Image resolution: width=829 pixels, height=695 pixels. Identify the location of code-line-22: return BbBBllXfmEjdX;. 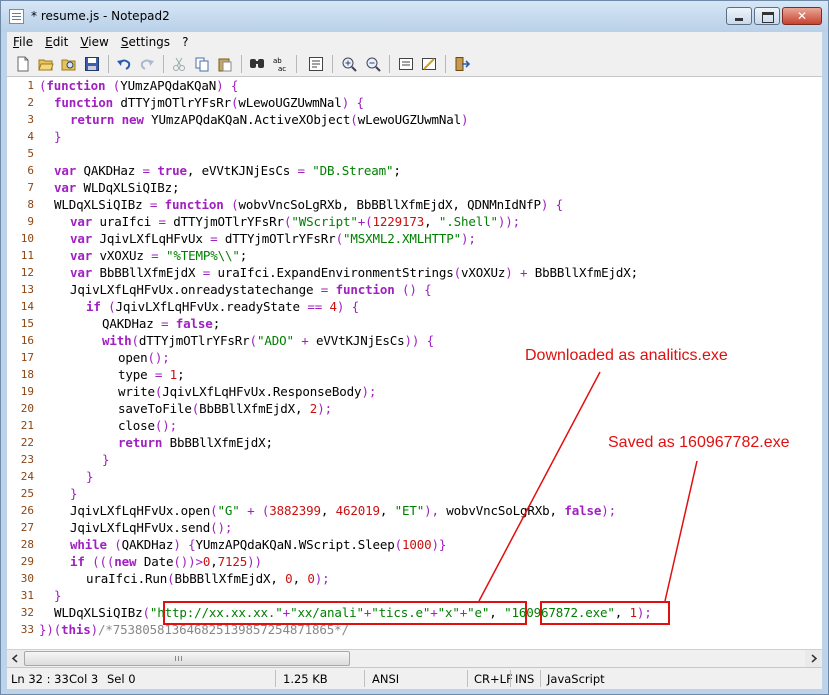
(195, 442).